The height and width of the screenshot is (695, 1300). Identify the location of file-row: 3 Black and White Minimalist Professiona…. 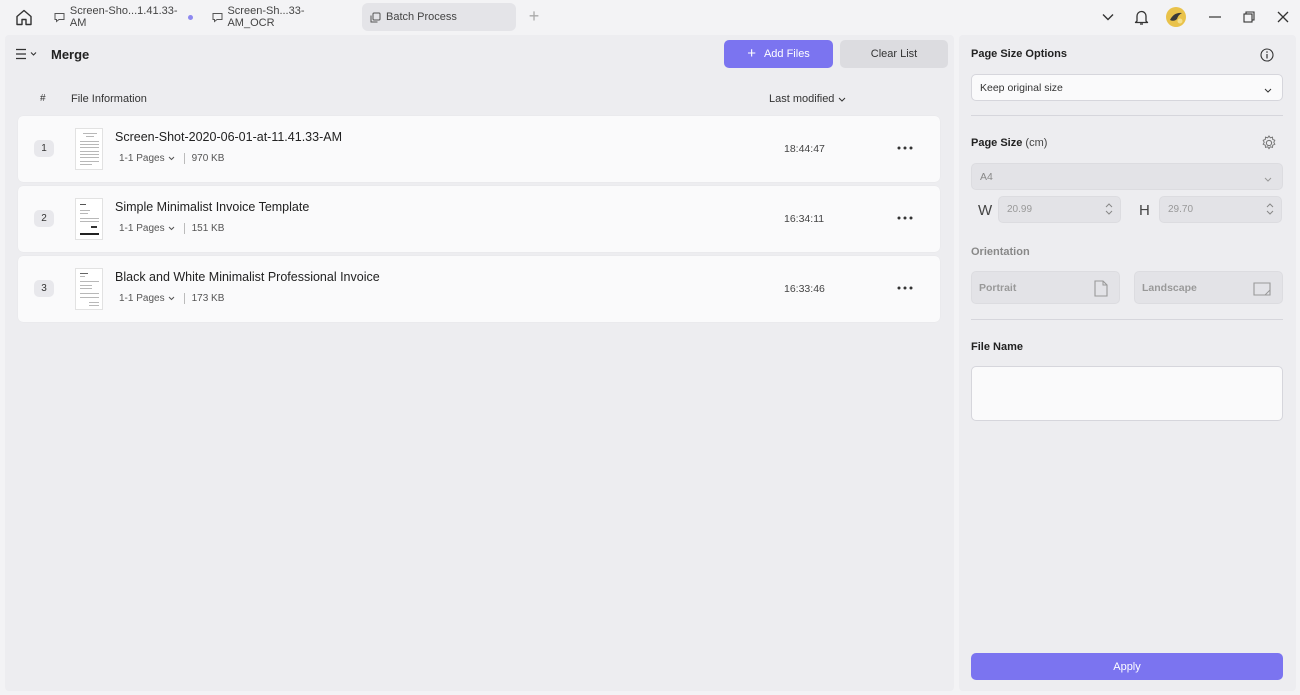
(479, 289).